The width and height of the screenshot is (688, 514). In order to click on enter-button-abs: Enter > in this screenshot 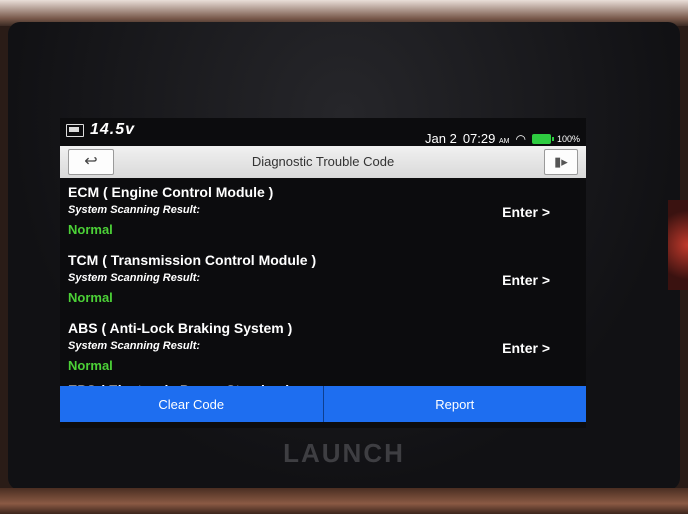, I will do `click(526, 348)`.